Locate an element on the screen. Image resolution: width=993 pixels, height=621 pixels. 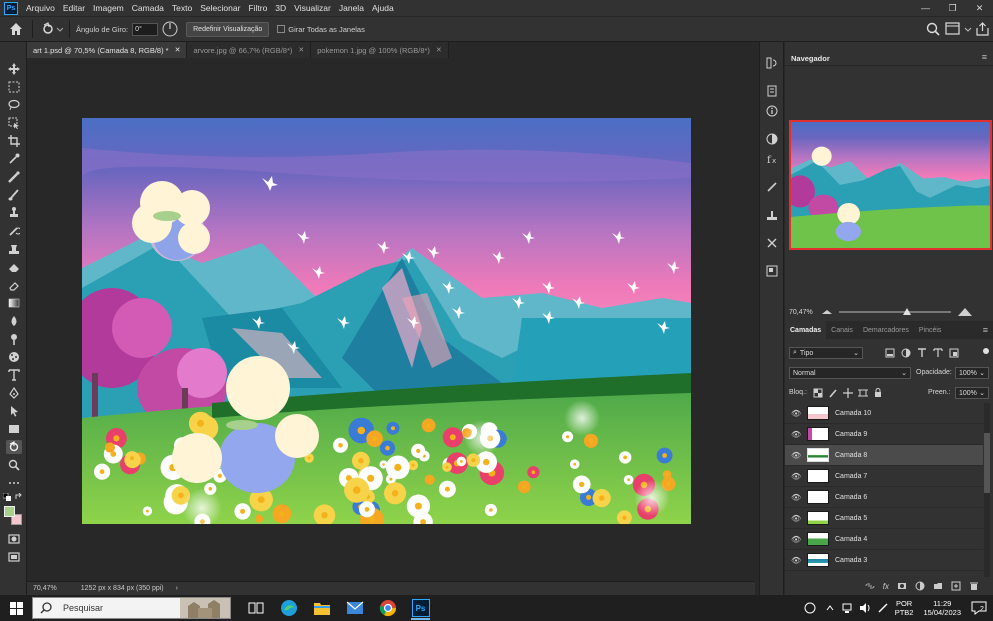
eraser-alt-tool-icon is located at coordinates (14, 285).